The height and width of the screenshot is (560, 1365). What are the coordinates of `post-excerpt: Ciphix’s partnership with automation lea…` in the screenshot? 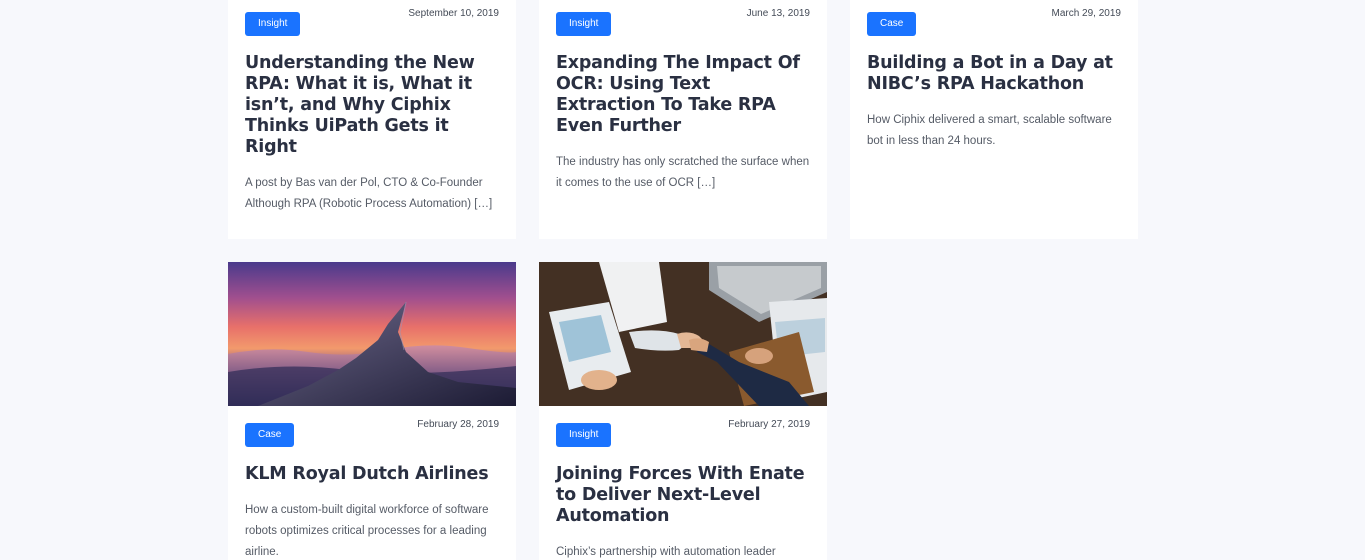 It's located at (666, 552).